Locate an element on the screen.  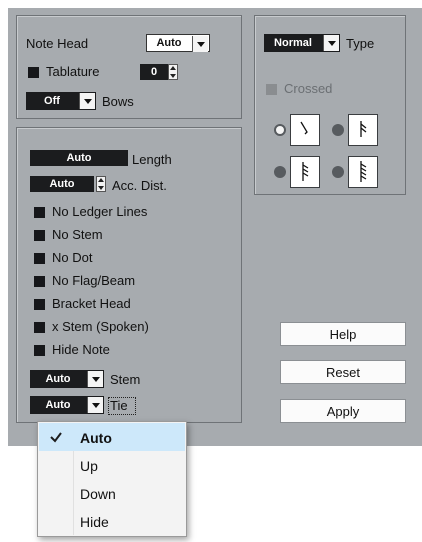
thirty-second-note-icon is located at coordinates (305, 172).